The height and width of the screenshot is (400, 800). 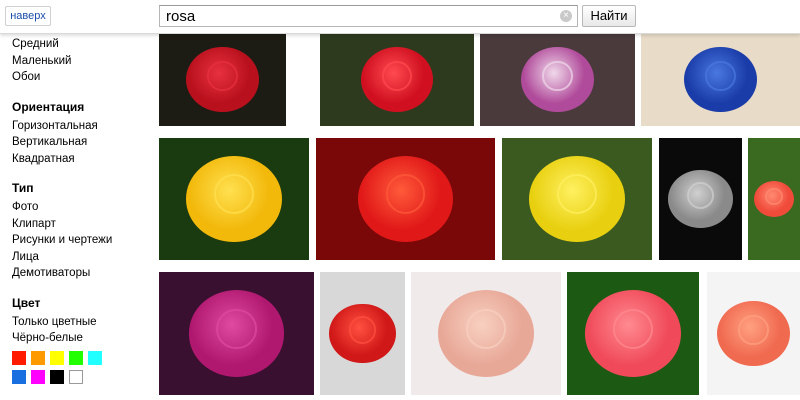 What do you see at coordinates (57, 376) in the screenshot?
I see `color-swatch-black` at bounding box center [57, 376].